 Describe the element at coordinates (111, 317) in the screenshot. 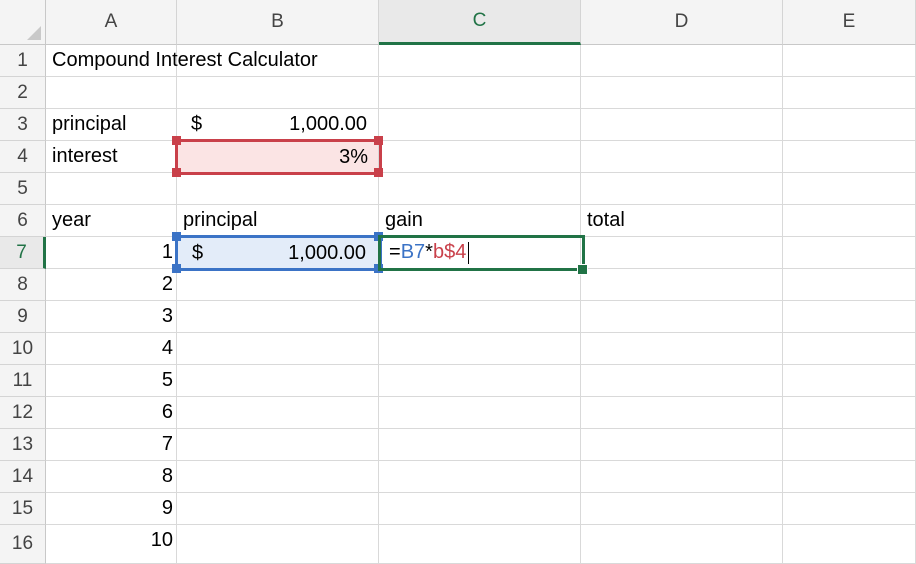

I see `year-cell: 3` at that location.